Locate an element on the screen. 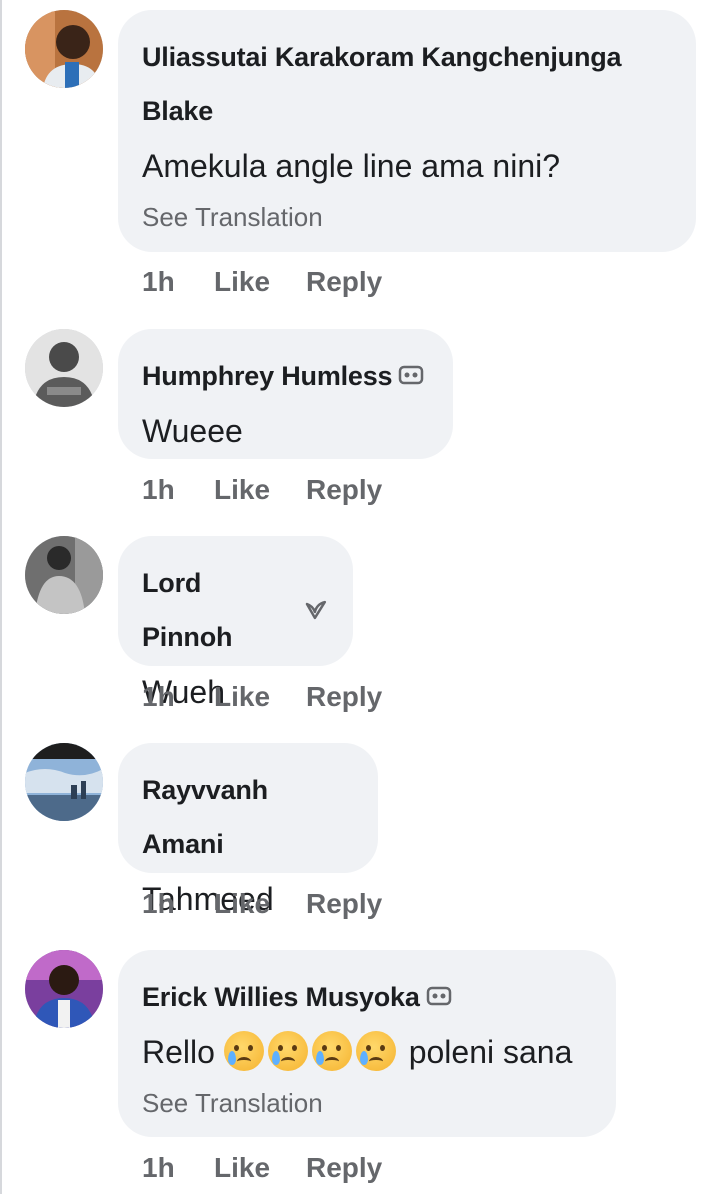  commenter-name: Uliassutai Karakoram Kangchenjunga is located at coordinates (407, 57).